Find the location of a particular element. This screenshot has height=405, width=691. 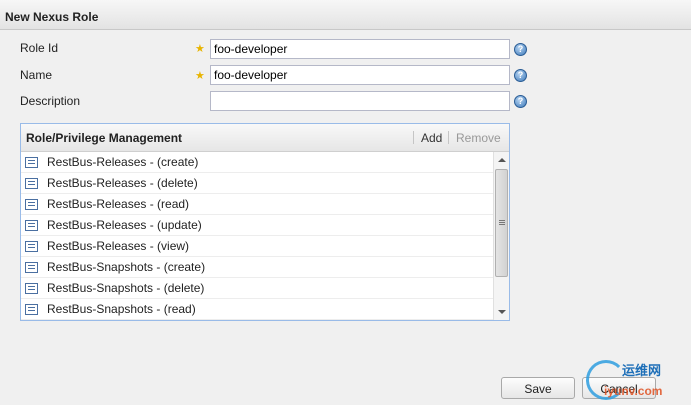

privilege-row: RestBus-Snapshots - (create) is located at coordinates (257, 267).